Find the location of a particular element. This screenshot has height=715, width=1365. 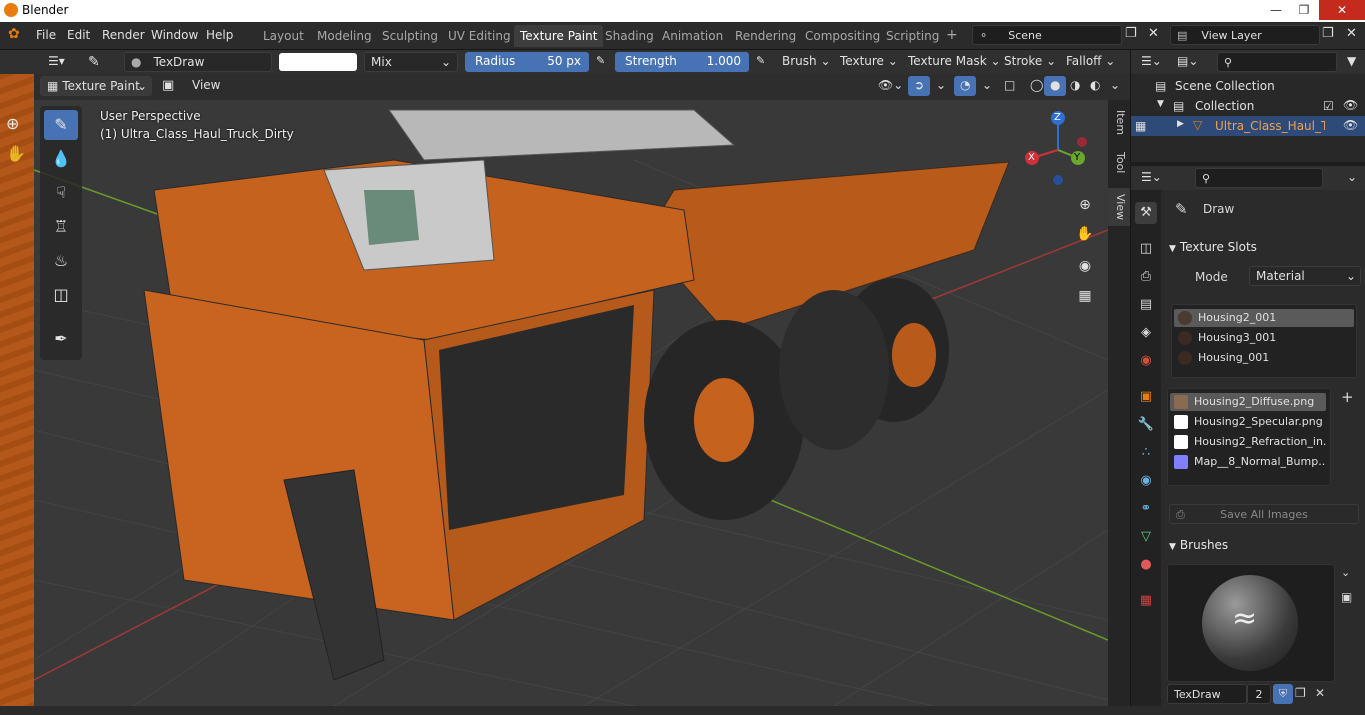

menu-window: Window is located at coordinates (174, 35).